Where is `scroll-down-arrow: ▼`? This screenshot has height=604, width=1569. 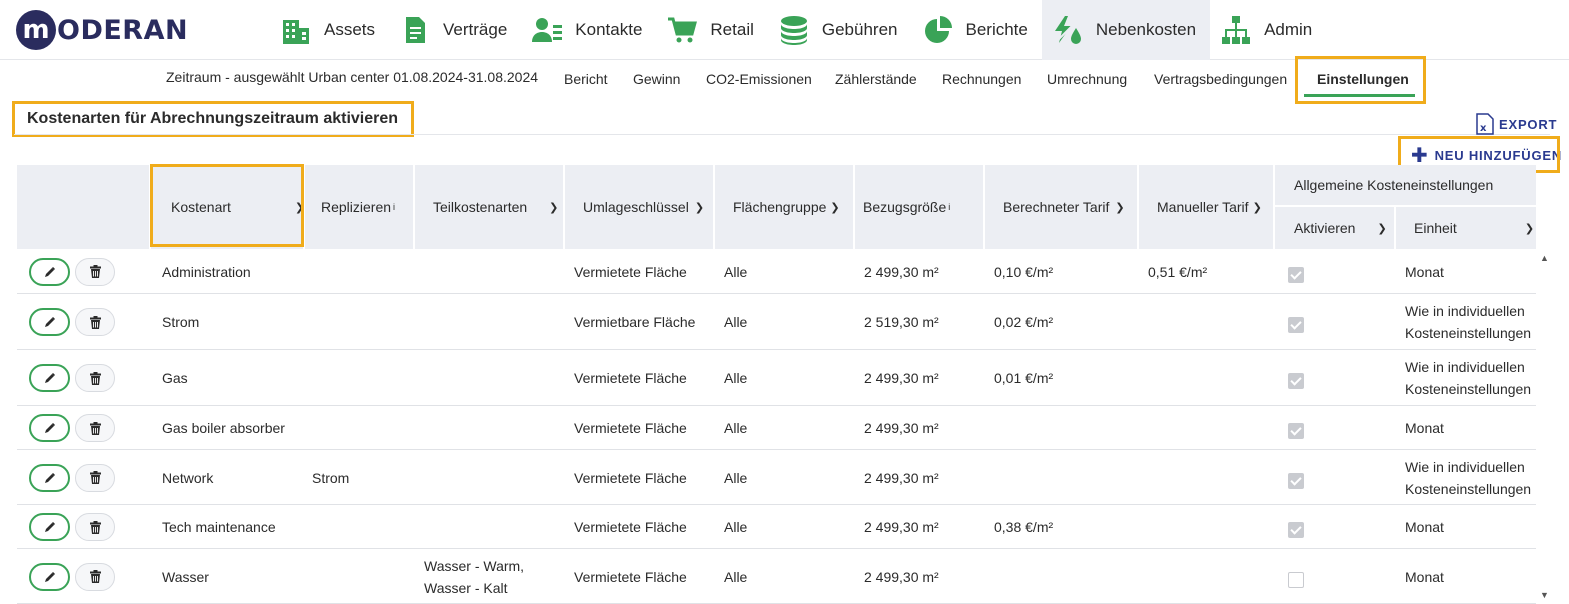 scroll-down-arrow: ▼ is located at coordinates (1544, 595).